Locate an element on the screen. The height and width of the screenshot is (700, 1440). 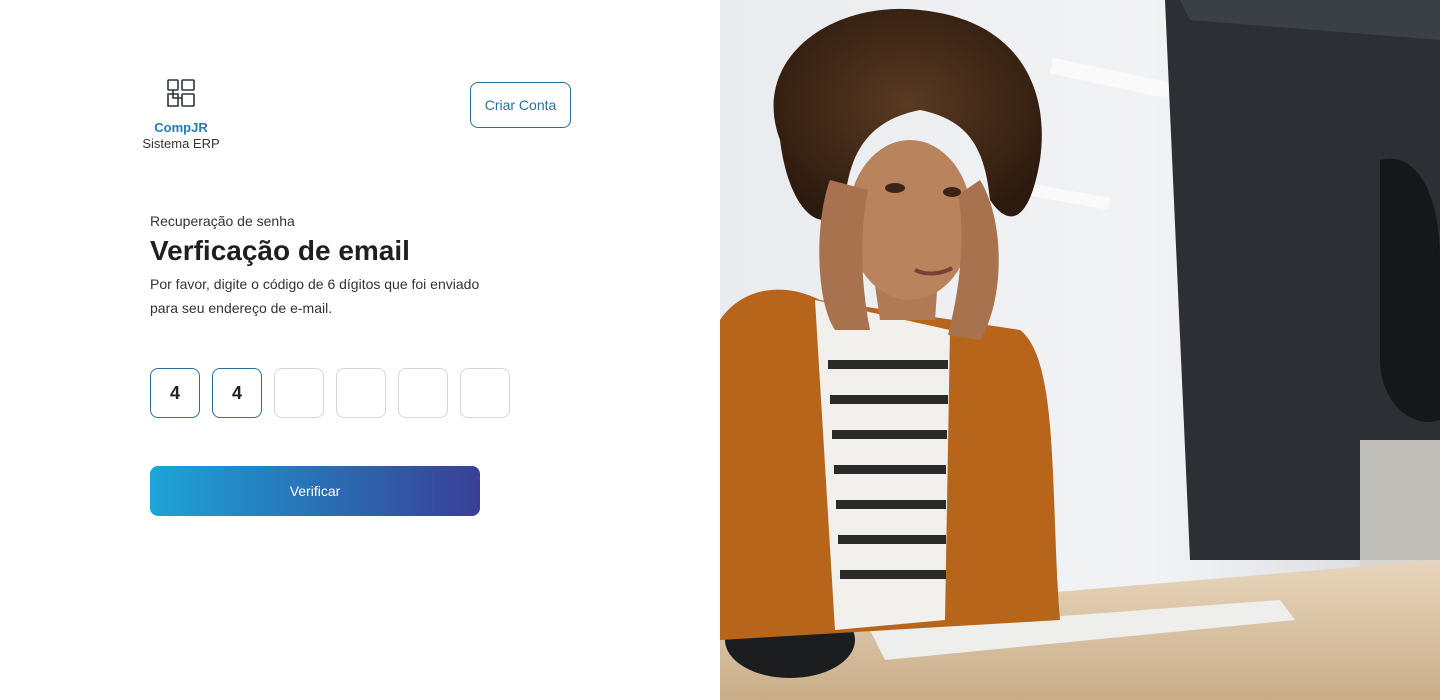
layout-grid-logo-icon is located at coordinates (181, 93).